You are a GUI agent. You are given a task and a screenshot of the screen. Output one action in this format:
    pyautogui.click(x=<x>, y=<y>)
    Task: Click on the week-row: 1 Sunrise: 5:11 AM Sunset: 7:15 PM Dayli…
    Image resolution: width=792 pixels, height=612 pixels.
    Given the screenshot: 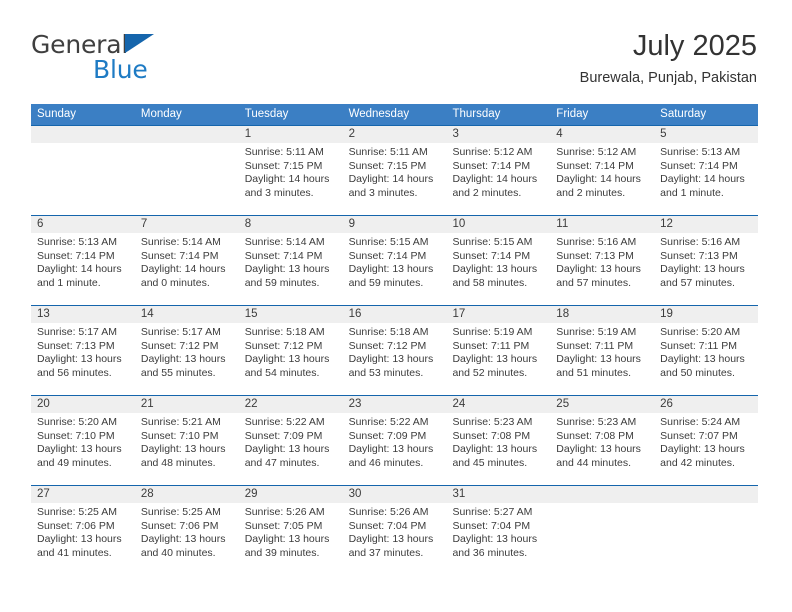 What is the action you would take?
    pyautogui.click(x=395, y=170)
    